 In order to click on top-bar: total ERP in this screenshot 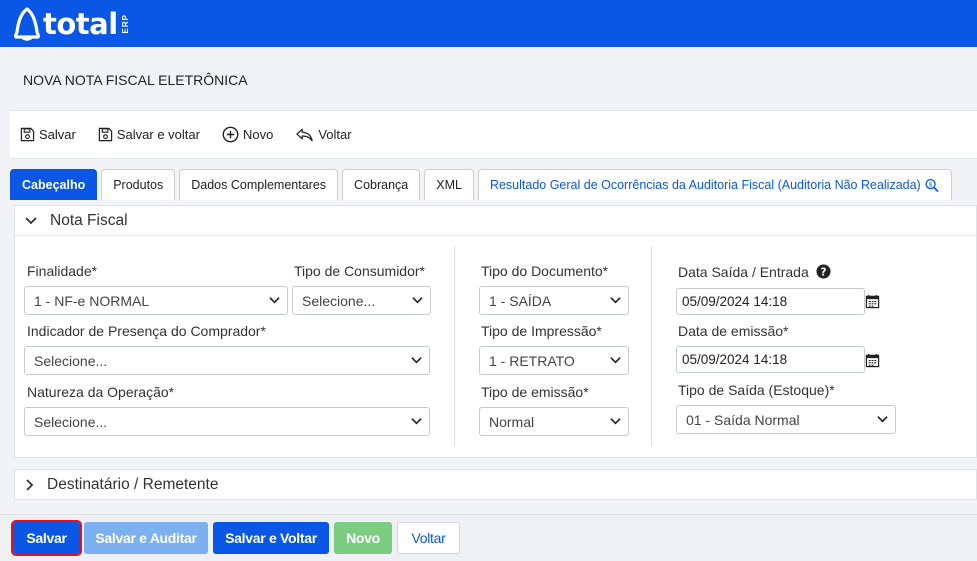, I will do `click(488, 23)`.